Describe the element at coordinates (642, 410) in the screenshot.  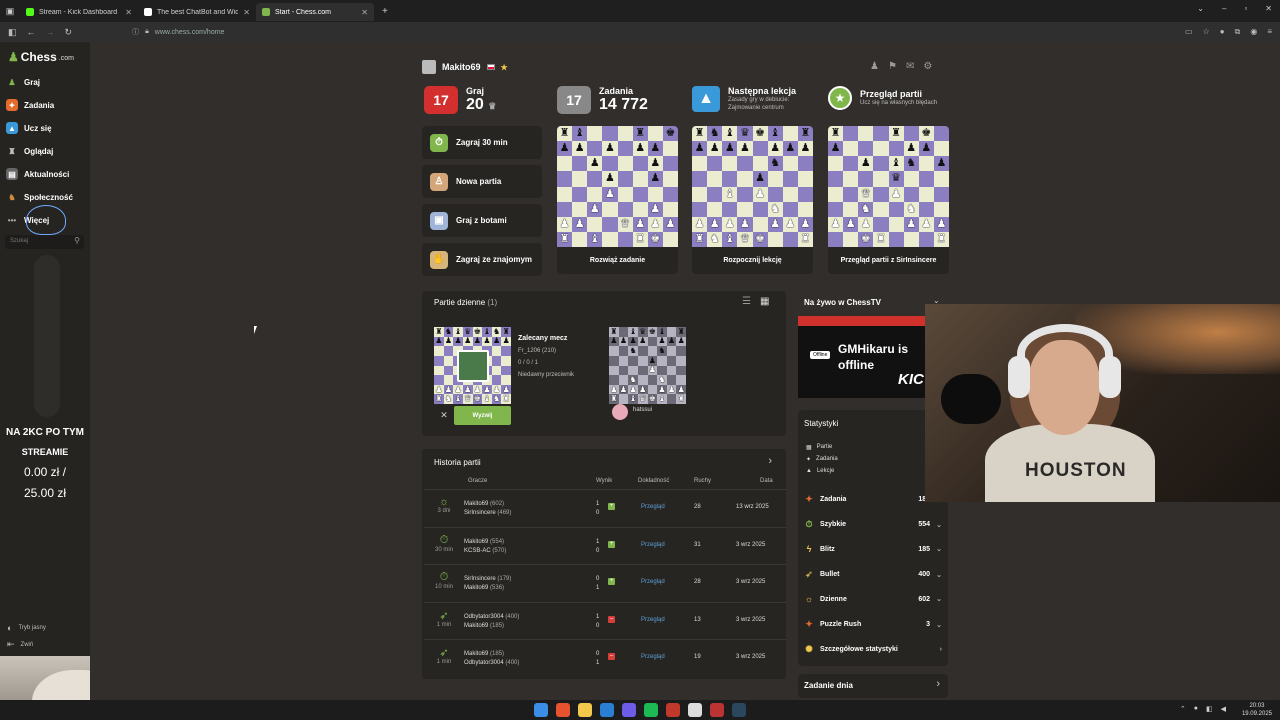
I see `opponent-name: hatssui` at that location.